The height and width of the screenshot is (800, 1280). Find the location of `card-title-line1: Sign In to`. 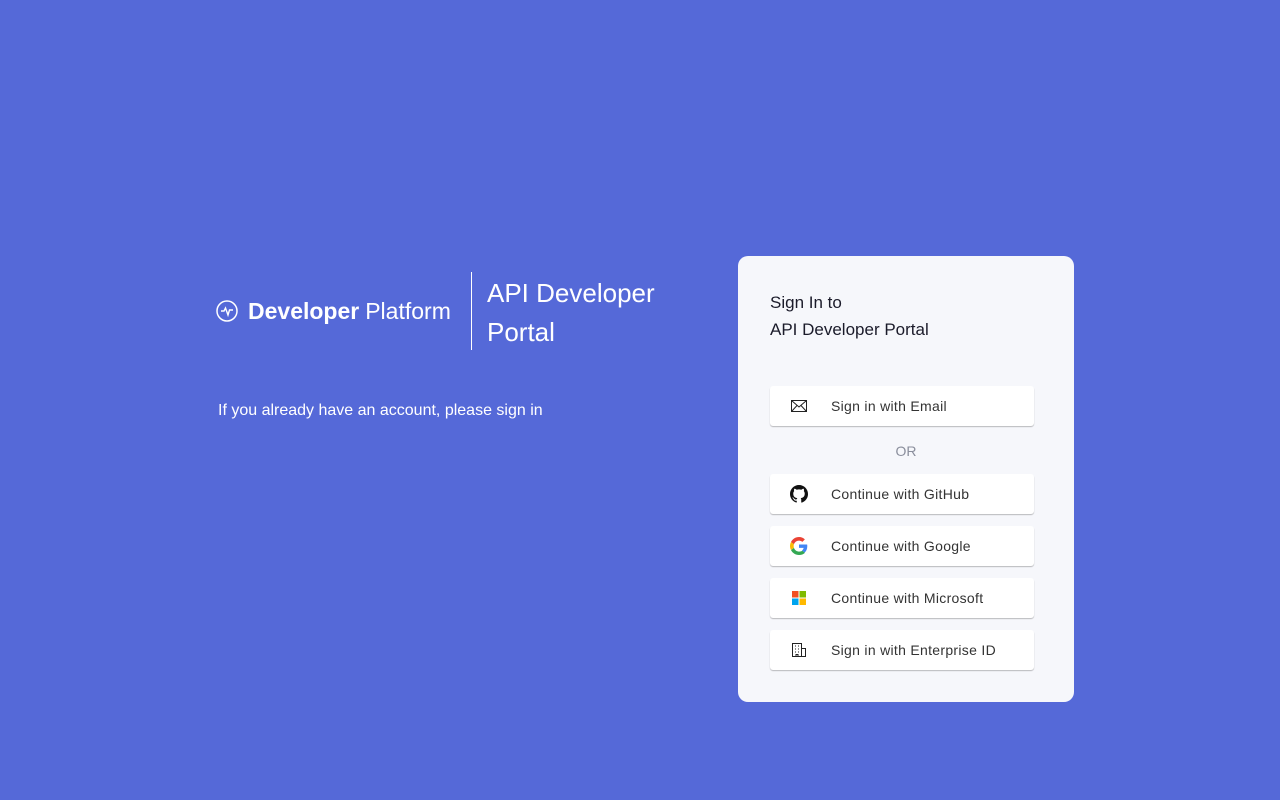

card-title-line1: Sign In to is located at coordinates (806, 302).